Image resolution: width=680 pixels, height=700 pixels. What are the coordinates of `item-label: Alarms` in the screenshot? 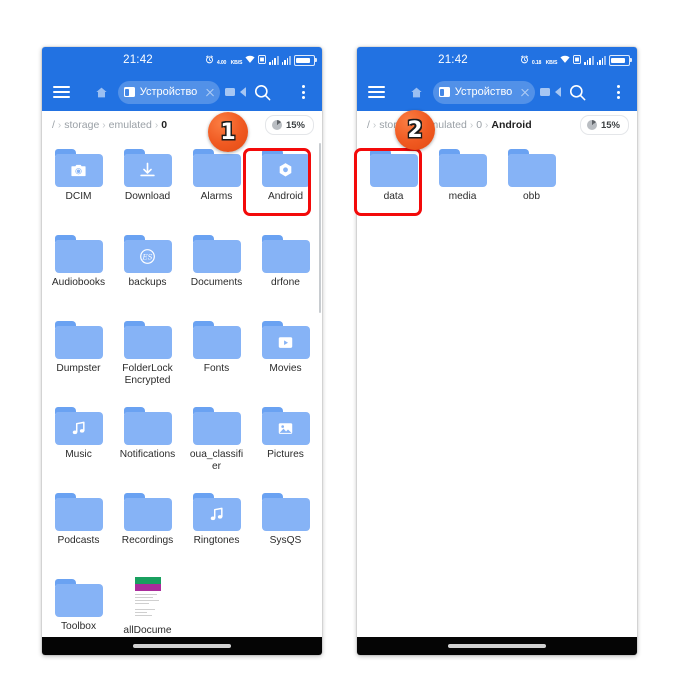 It's located at (216, 196).